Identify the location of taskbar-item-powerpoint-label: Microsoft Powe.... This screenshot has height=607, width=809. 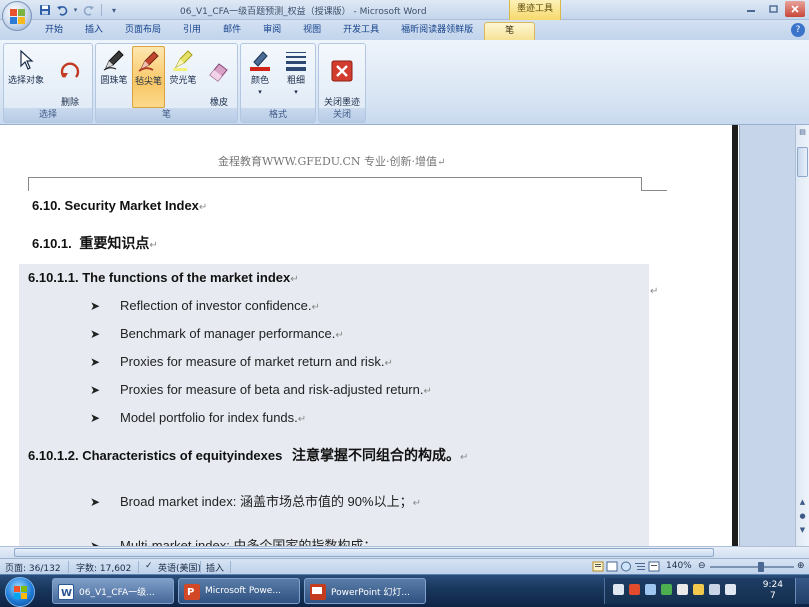
(243, 591).